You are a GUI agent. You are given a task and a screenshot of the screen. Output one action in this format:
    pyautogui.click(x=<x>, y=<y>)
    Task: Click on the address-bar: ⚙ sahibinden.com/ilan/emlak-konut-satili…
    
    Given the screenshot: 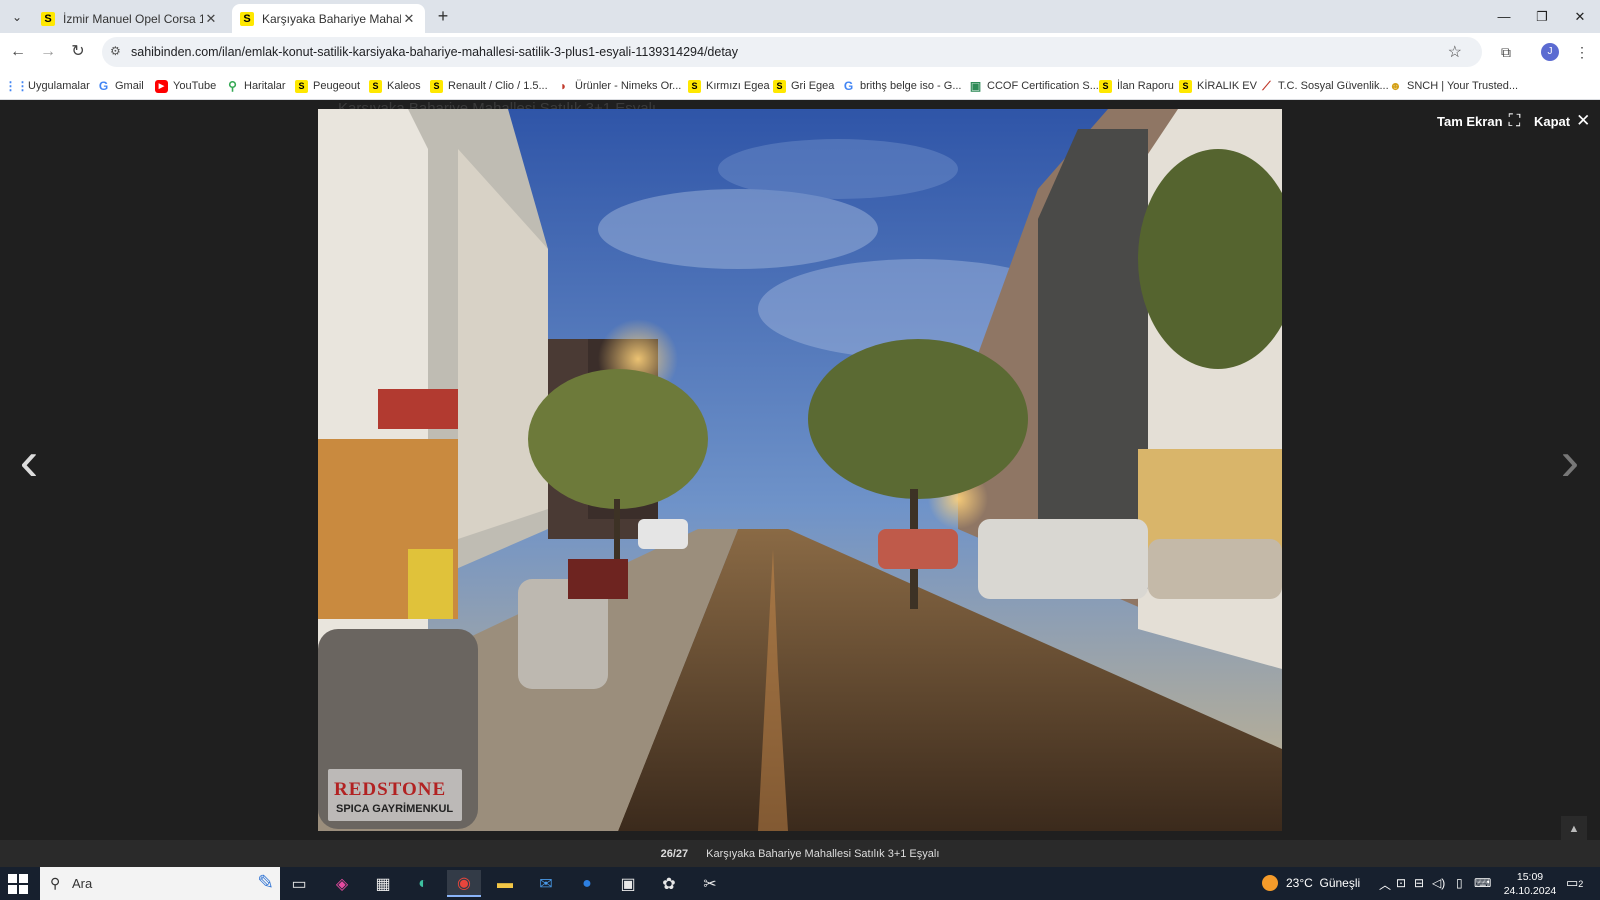 What is the action you would take?
    pyautogui.click(x=792, y=52)
    